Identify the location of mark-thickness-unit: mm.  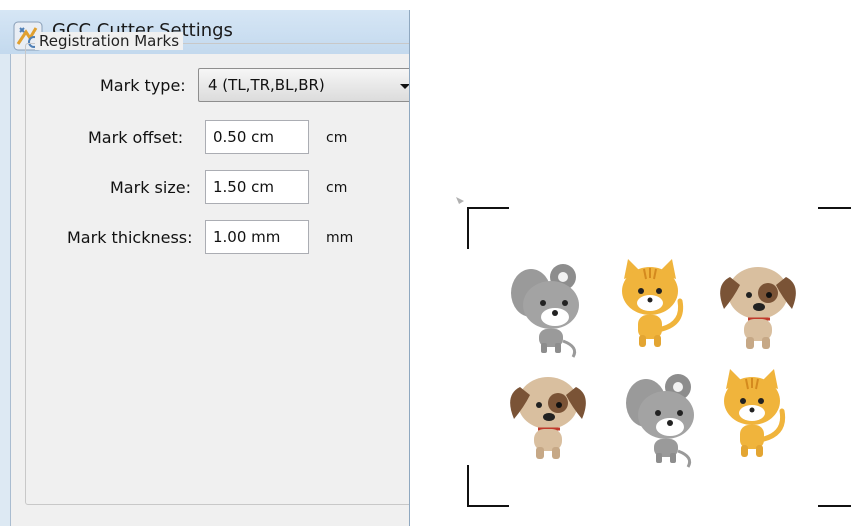
(340, 238).